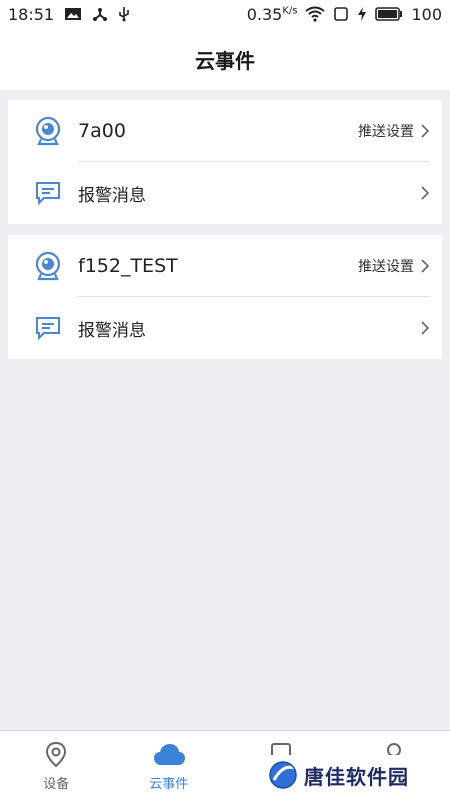  I want to click on nav-label: 设备, so click(56, 784).